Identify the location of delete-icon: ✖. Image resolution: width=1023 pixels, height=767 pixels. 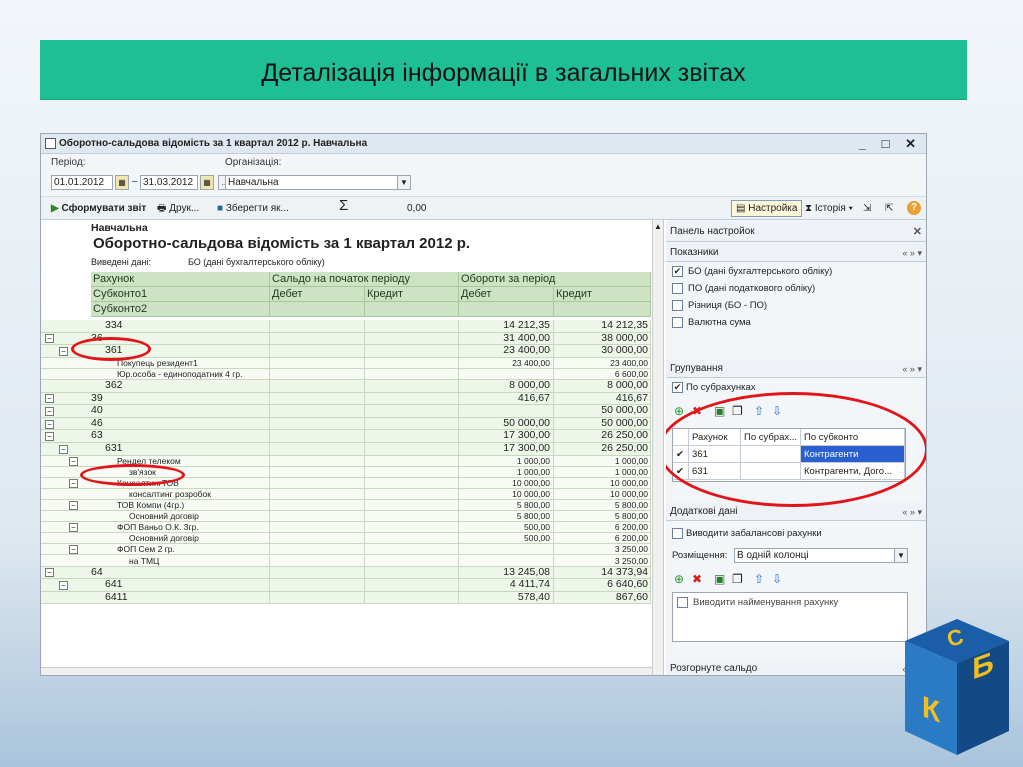
(697, 579).